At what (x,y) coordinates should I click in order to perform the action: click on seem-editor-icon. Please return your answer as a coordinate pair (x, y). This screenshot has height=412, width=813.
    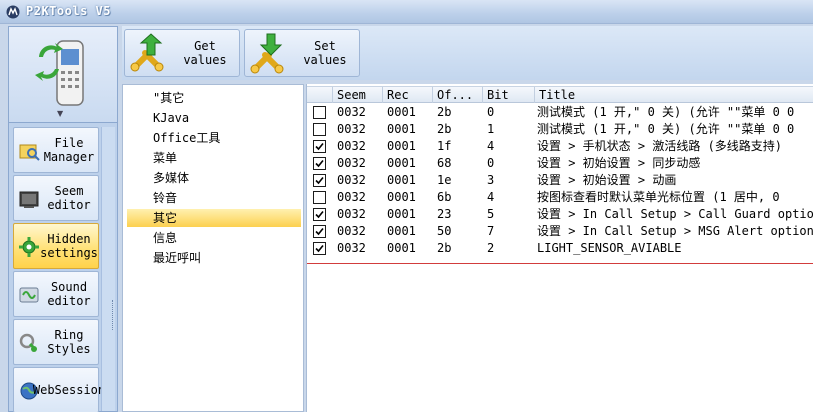
    Looking at the image, I should click on (29, 199).